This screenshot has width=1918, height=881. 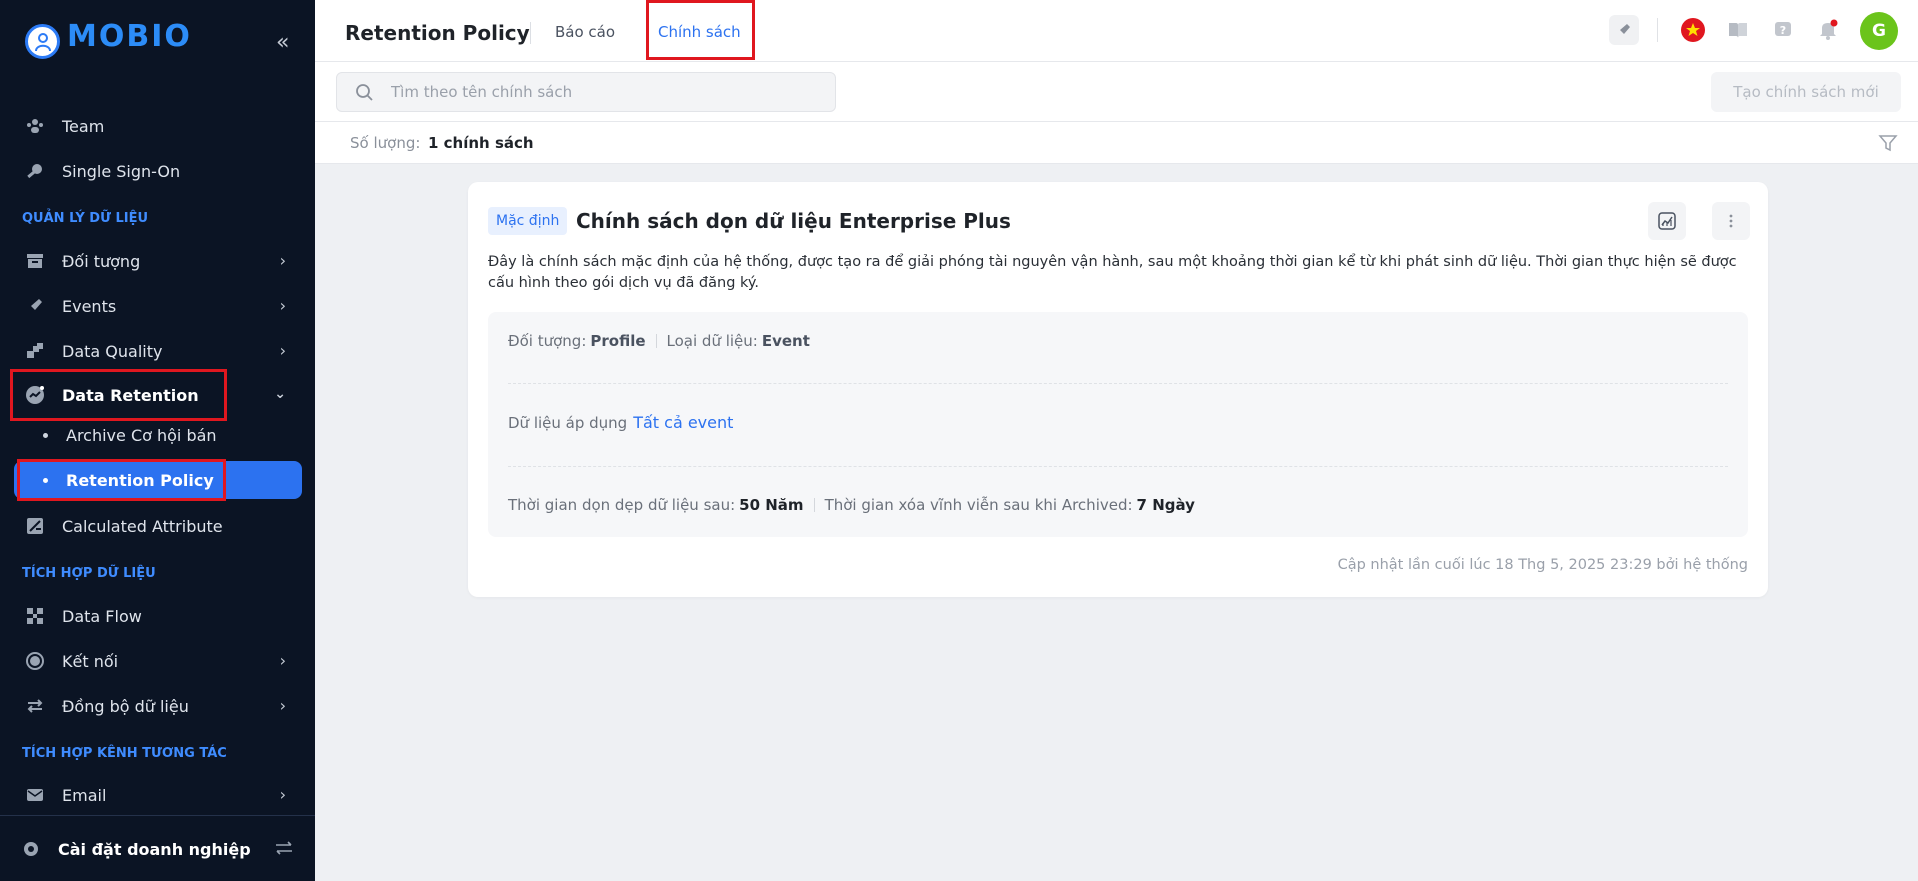 I want to click on blocks-icon, so click(x=35, y=351).